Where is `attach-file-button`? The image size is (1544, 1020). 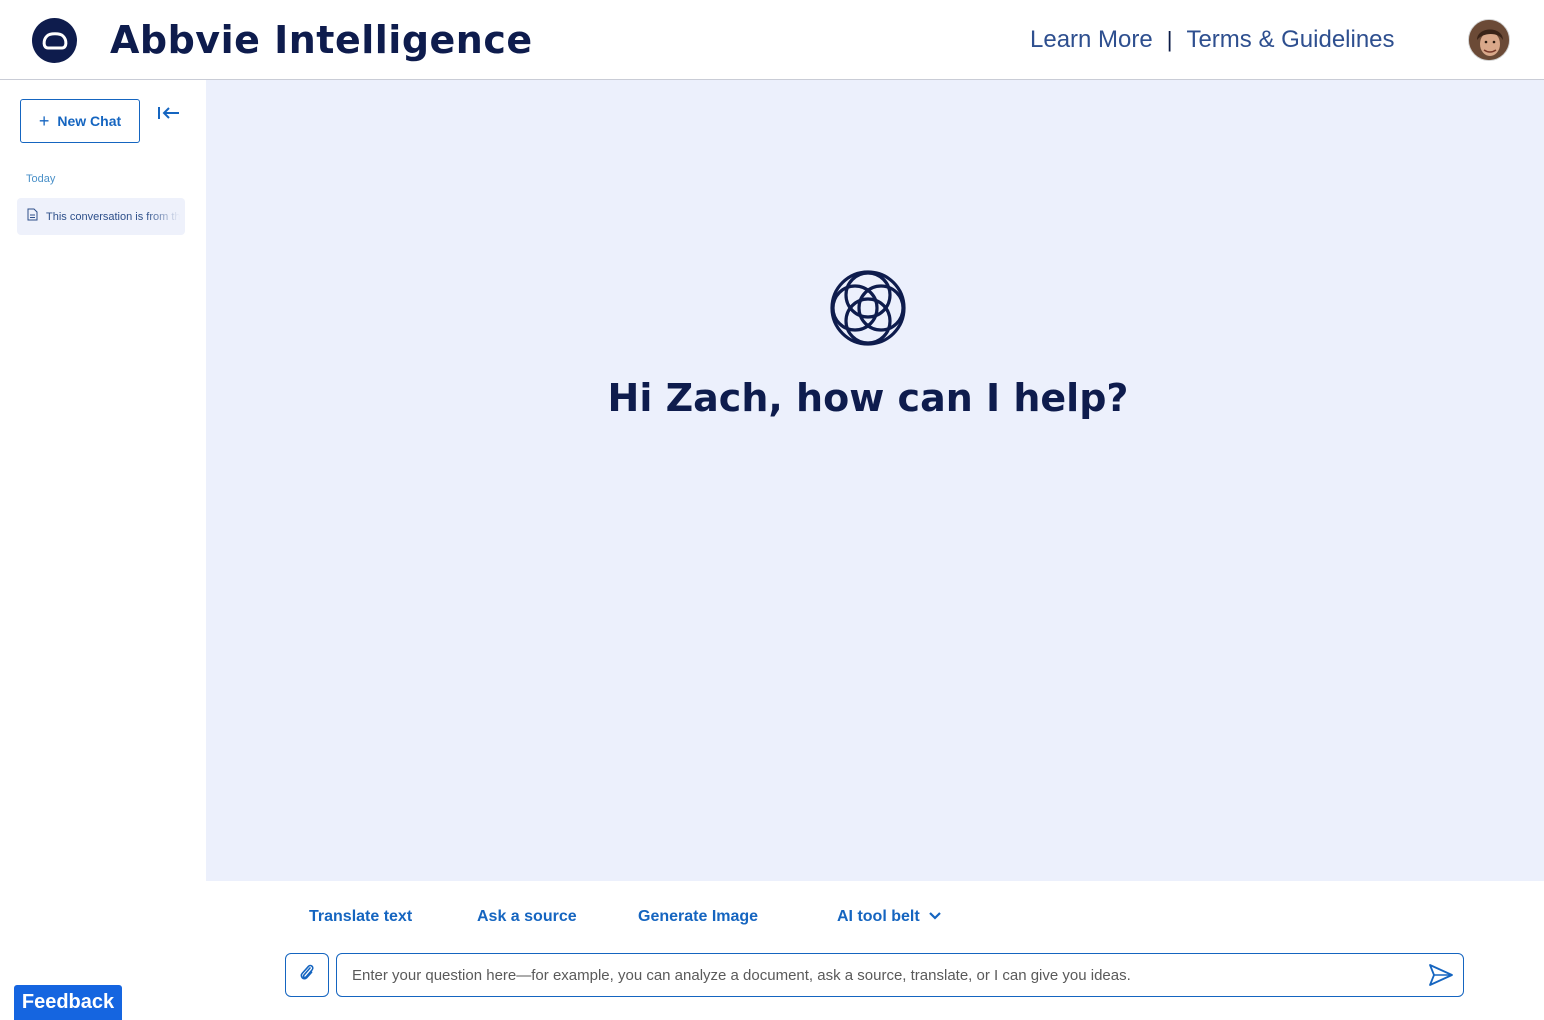
attach-file-button is located at coordinates (307, 975).